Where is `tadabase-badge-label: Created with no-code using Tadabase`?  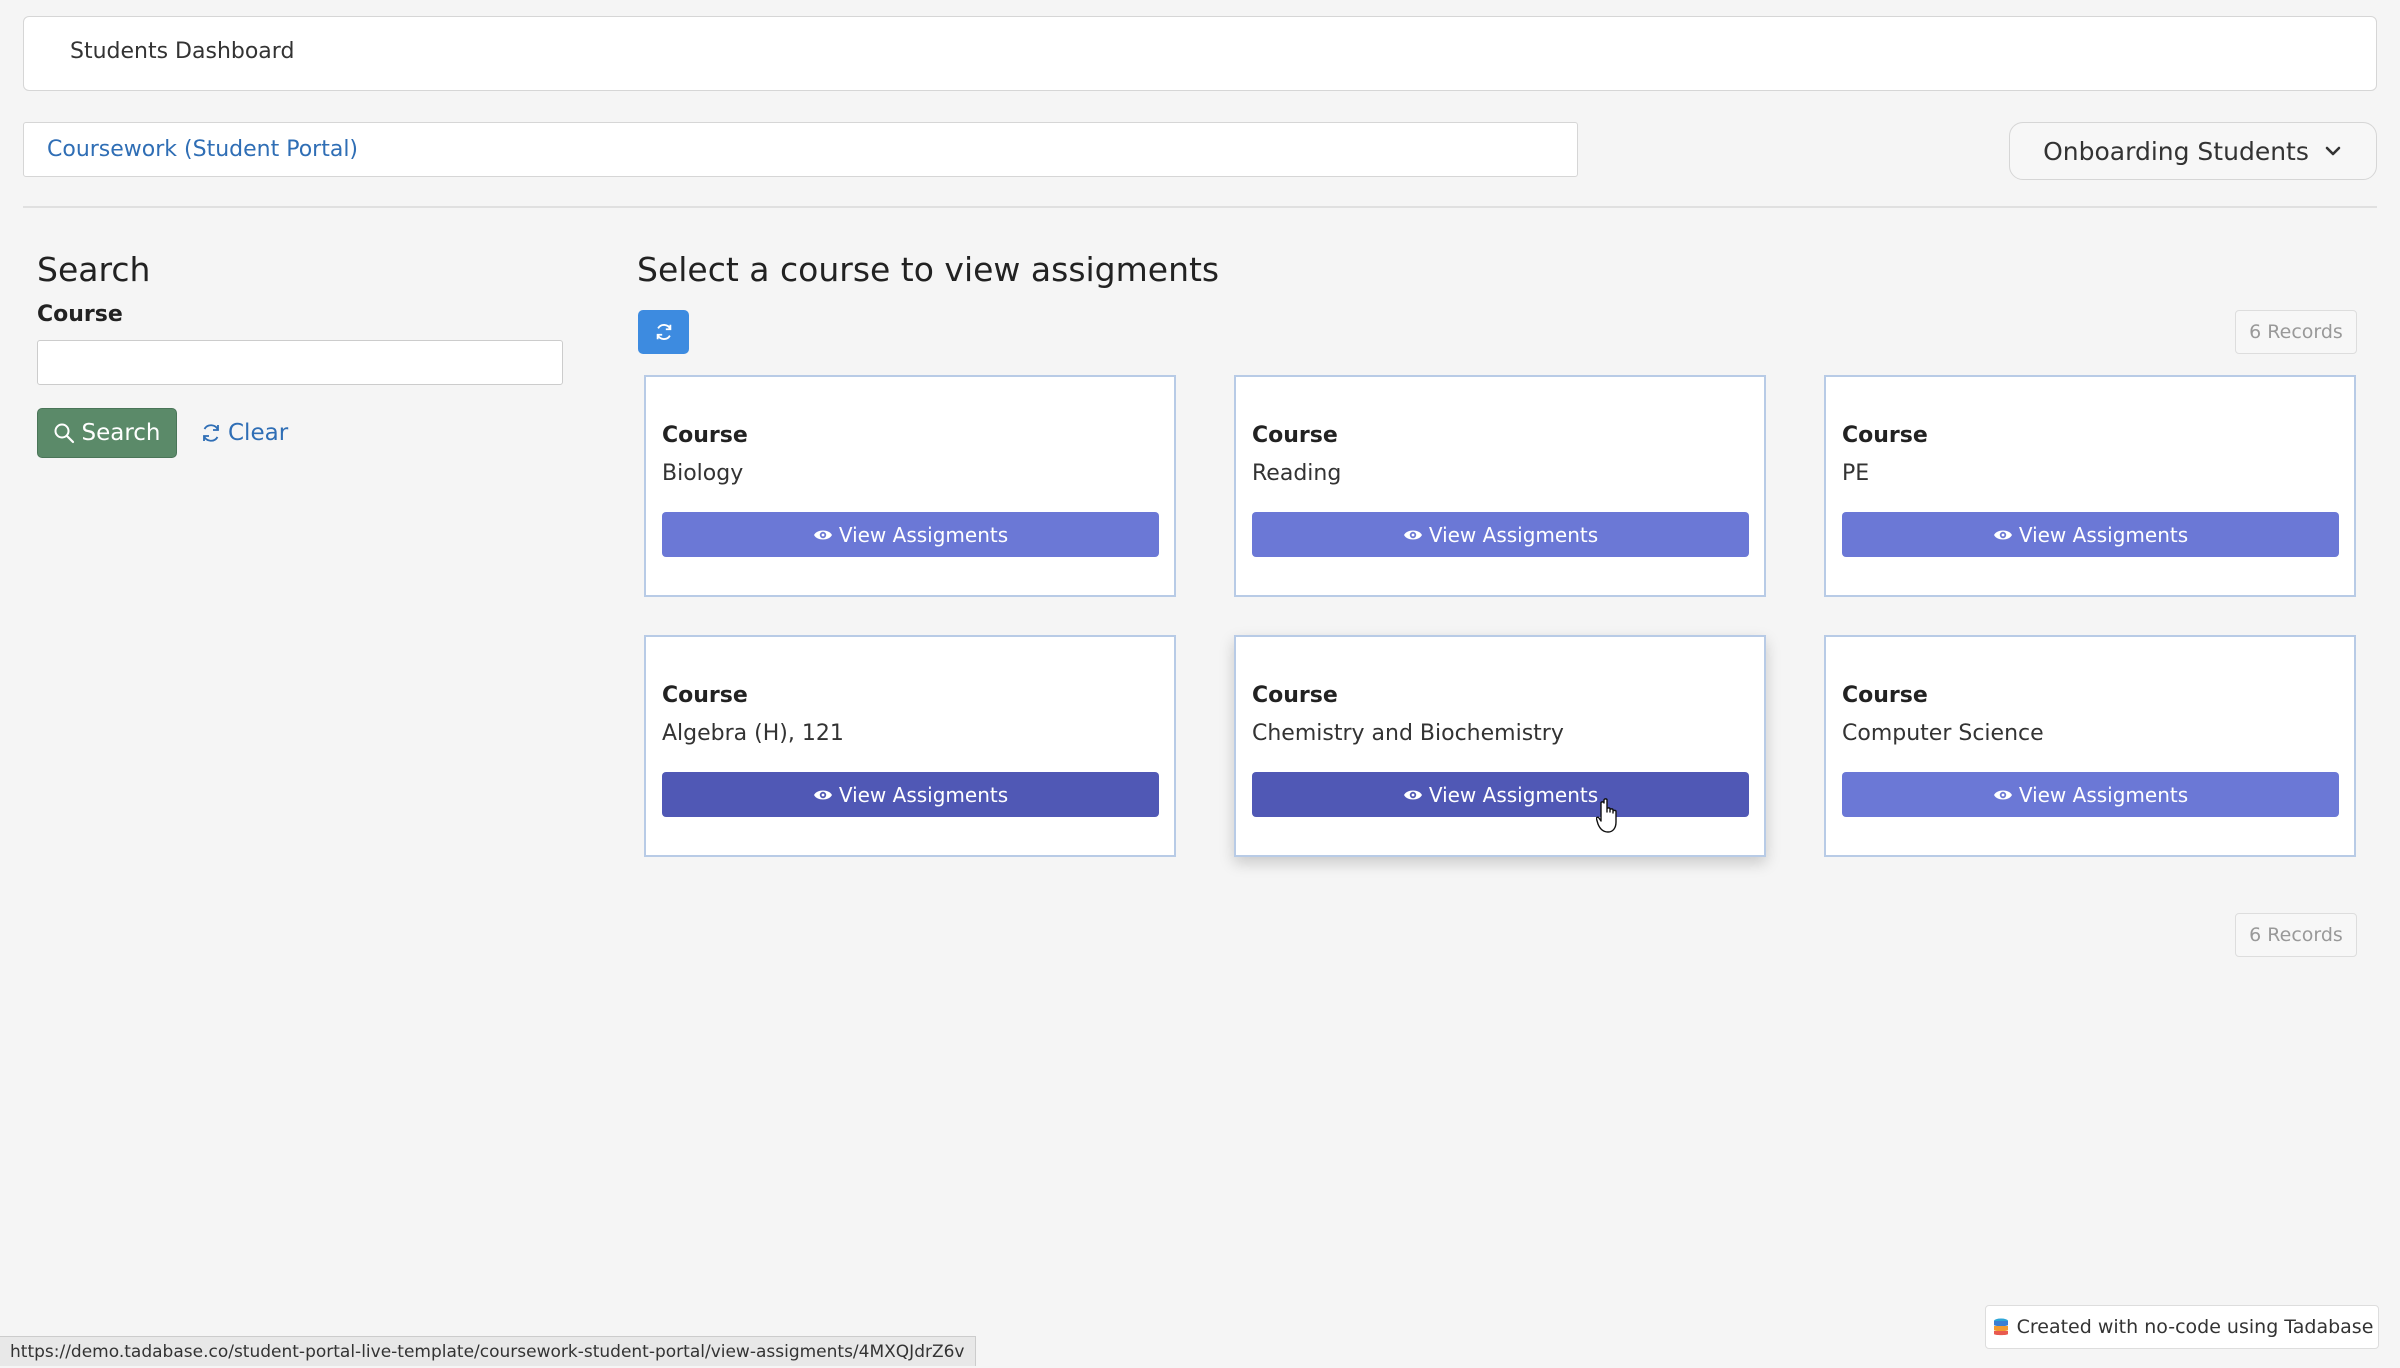 tadabase-badge-label: Created with no-code using Tadabase is located at coordinates (2195, 1327).